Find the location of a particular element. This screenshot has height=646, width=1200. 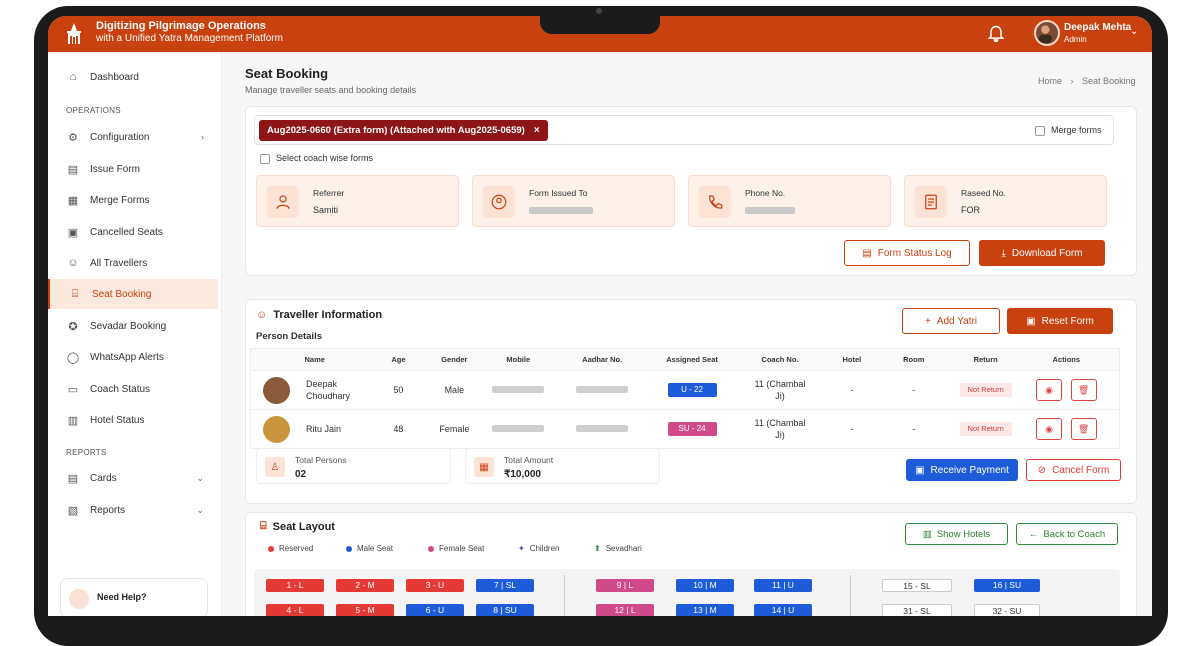

breadcrumb-home: Home is located at coordinates (1050, 81).